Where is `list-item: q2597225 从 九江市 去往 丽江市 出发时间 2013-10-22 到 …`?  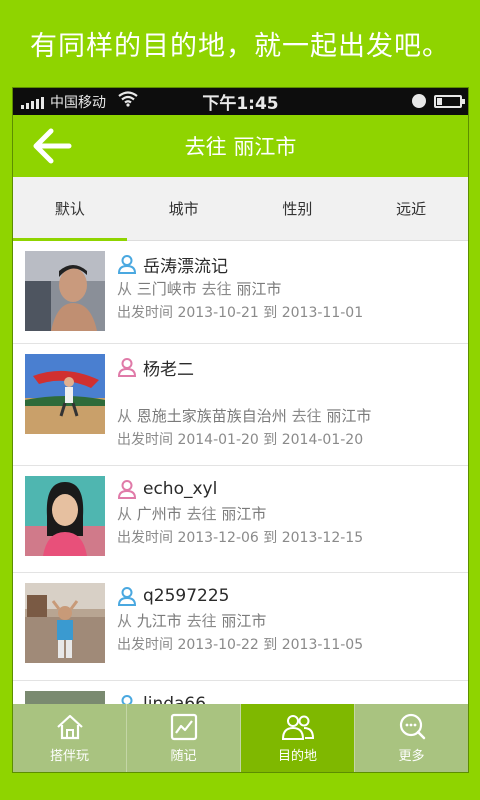
list-item: q2597225 从 九江市 去往 丽江市 出发时间 2013-10-22 到 … is located at coordinates (240, 627).